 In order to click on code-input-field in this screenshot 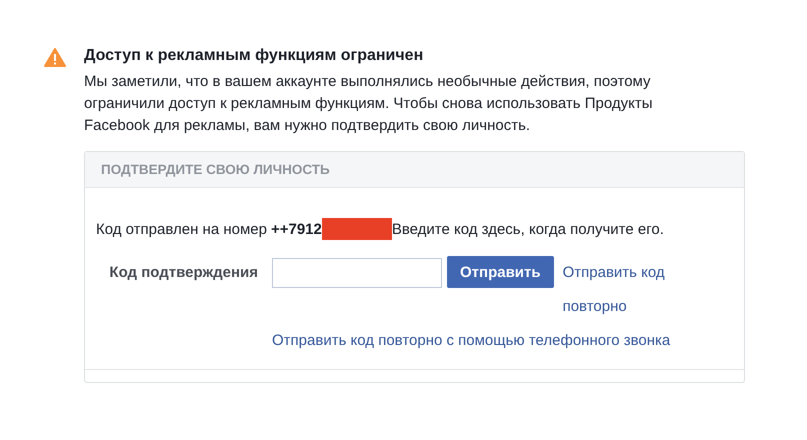, I will do `click(357, 273)`.